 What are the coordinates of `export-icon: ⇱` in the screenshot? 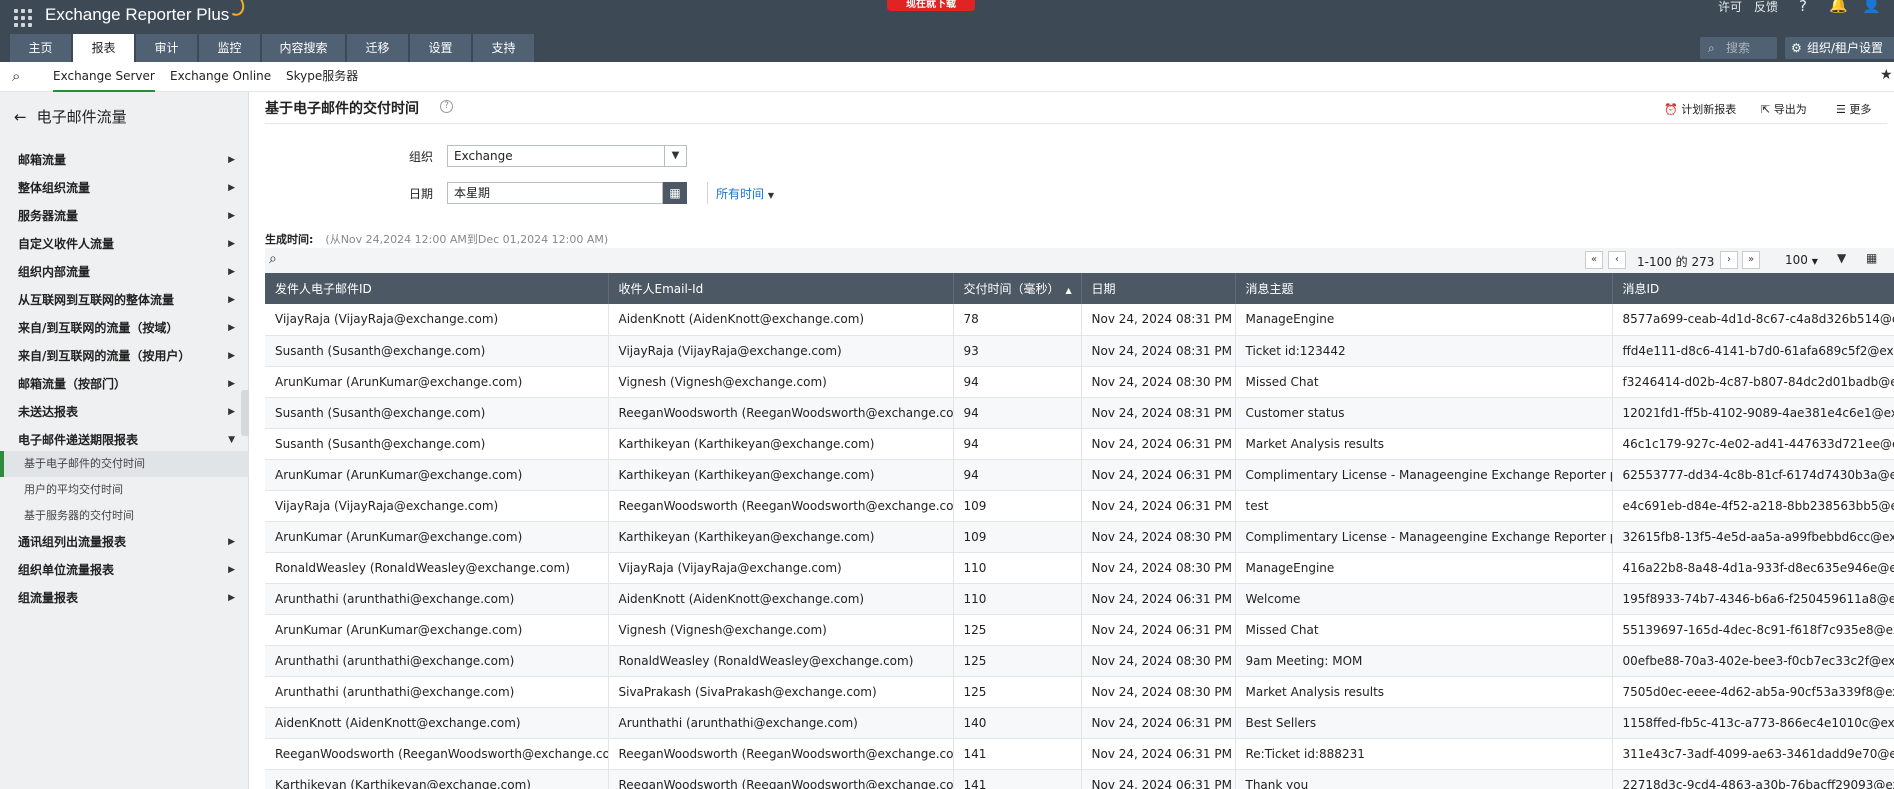 It's located at (1767, 109).